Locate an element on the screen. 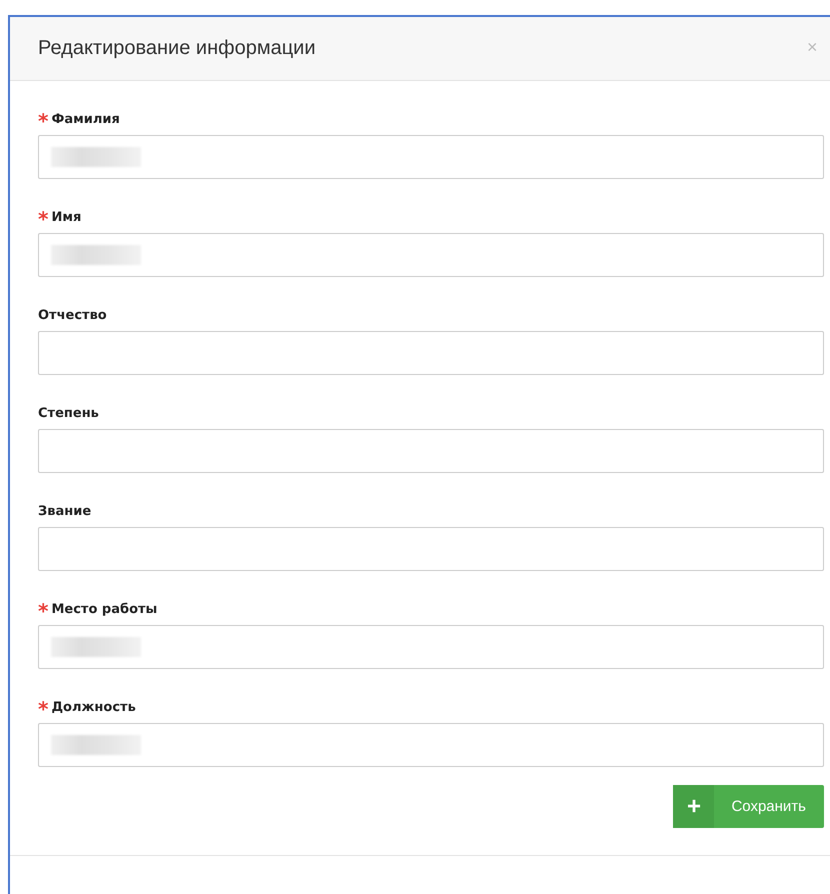 The image size is (830, 894). field-label: Фамилия is located at coordinates (85, 119).